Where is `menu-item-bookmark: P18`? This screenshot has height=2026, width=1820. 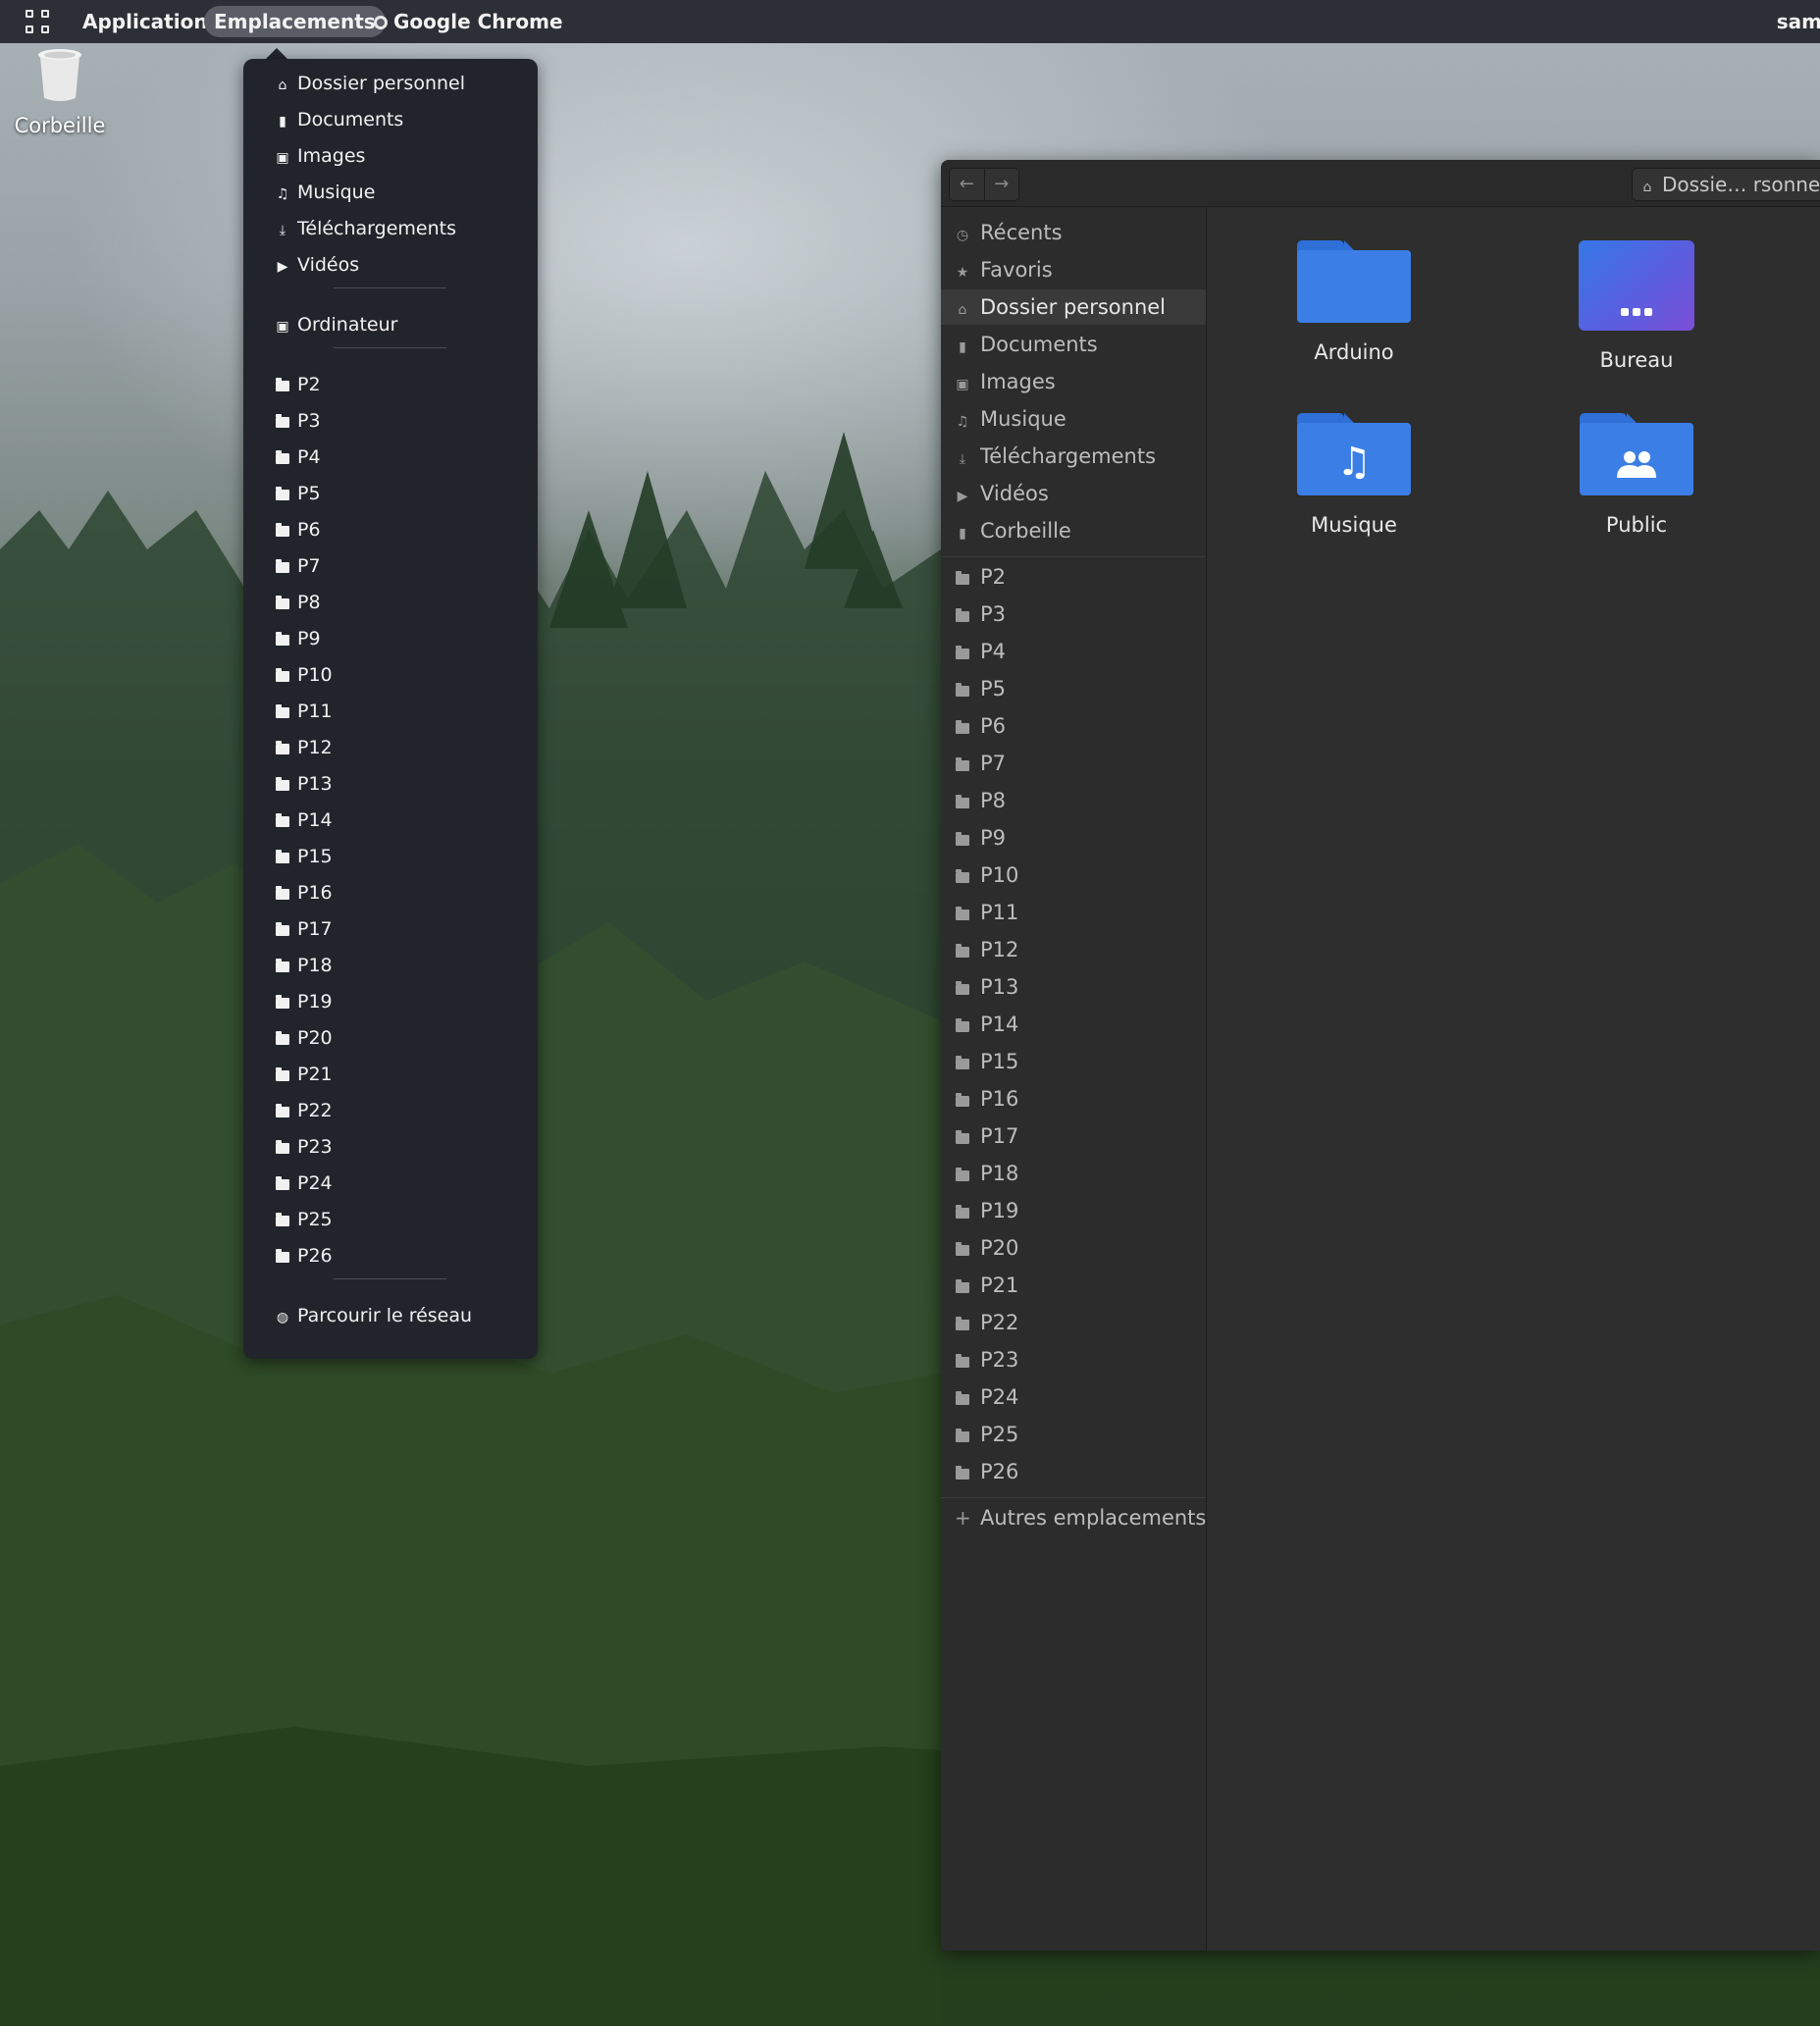
menu-item-bookmark: P18 is located at coordinates (304, 966).